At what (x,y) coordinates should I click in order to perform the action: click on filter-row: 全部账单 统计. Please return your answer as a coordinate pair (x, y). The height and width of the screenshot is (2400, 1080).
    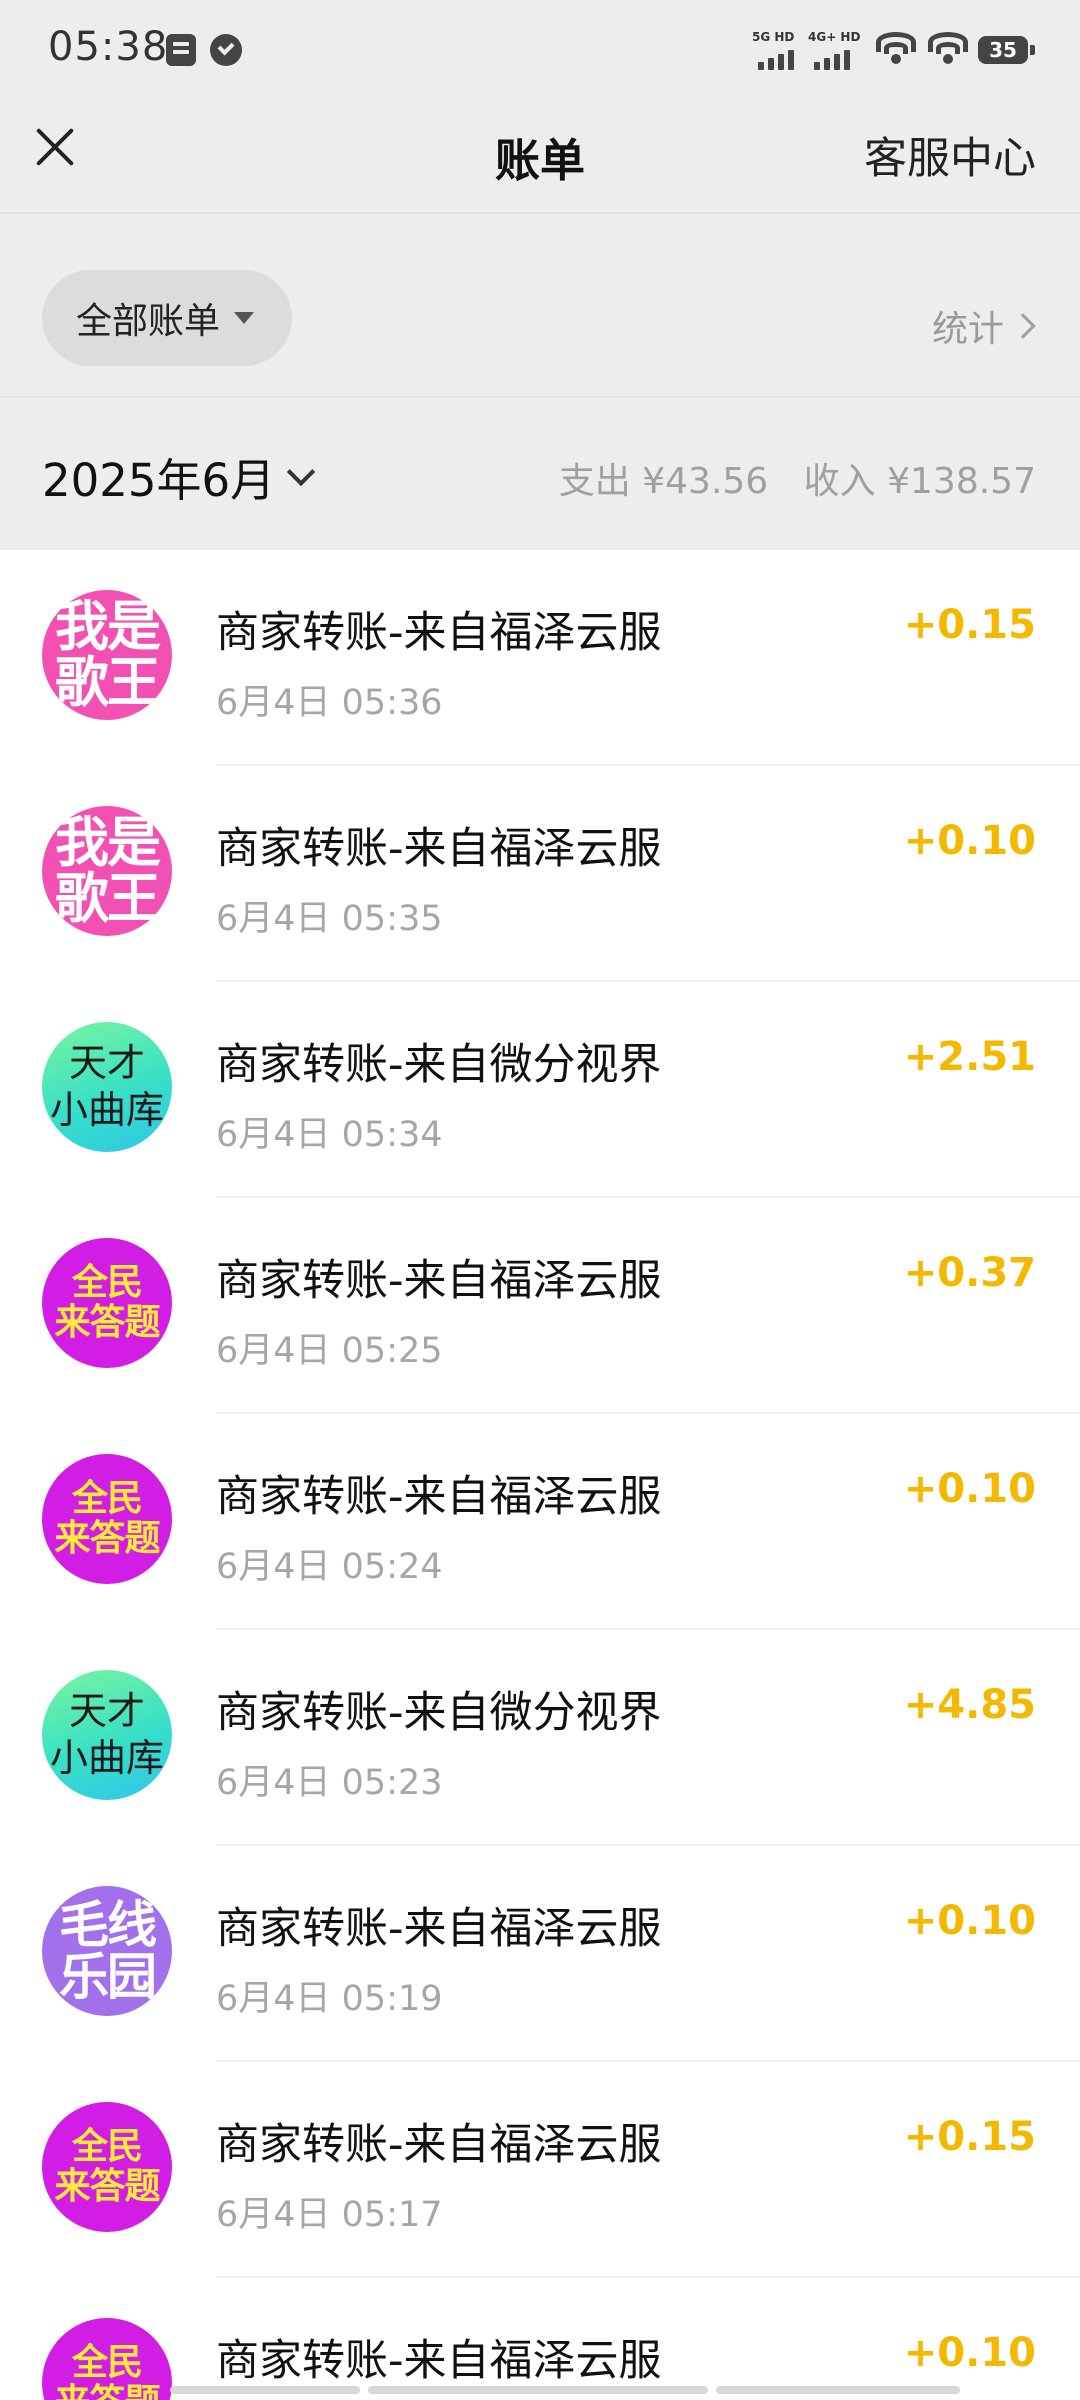
    Looking at the image, I should click on (540, 306).